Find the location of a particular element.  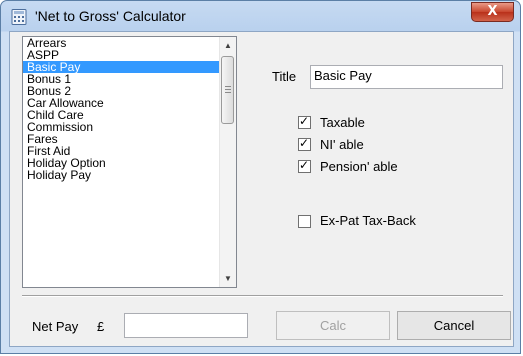

pension-able-checkbox: ✓ is located at coordinates (304, 165).